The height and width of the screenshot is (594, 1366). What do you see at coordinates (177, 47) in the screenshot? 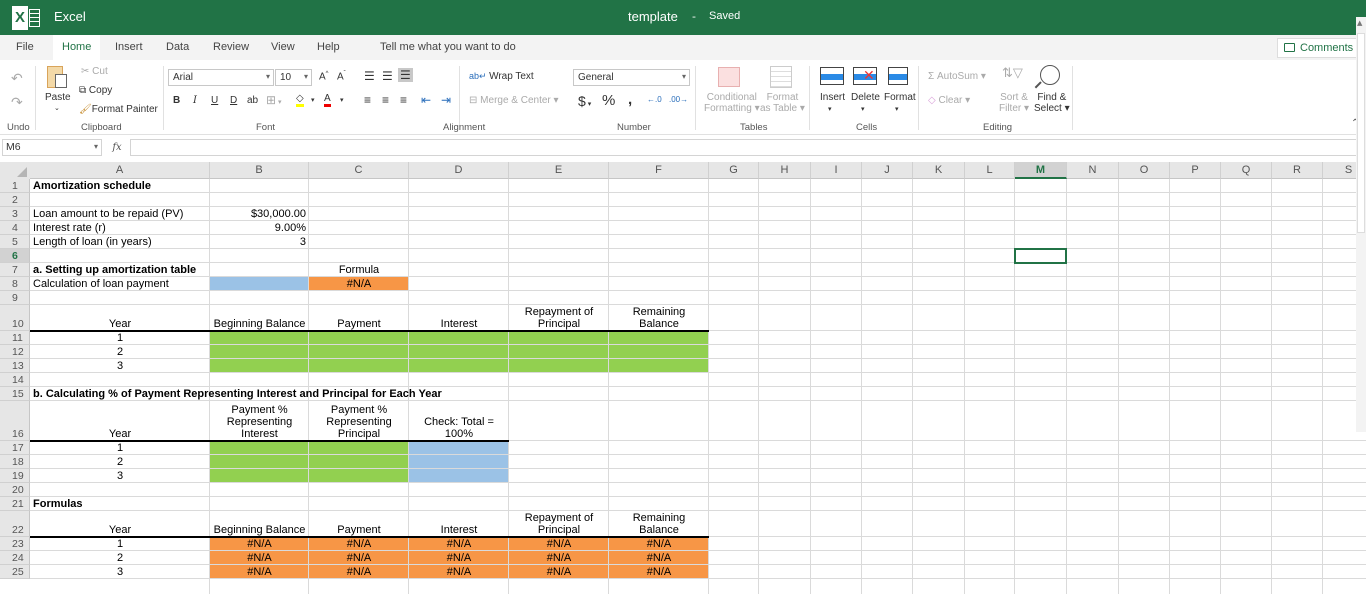
I see `tab-data: Data` at bounding box center [177, 47].